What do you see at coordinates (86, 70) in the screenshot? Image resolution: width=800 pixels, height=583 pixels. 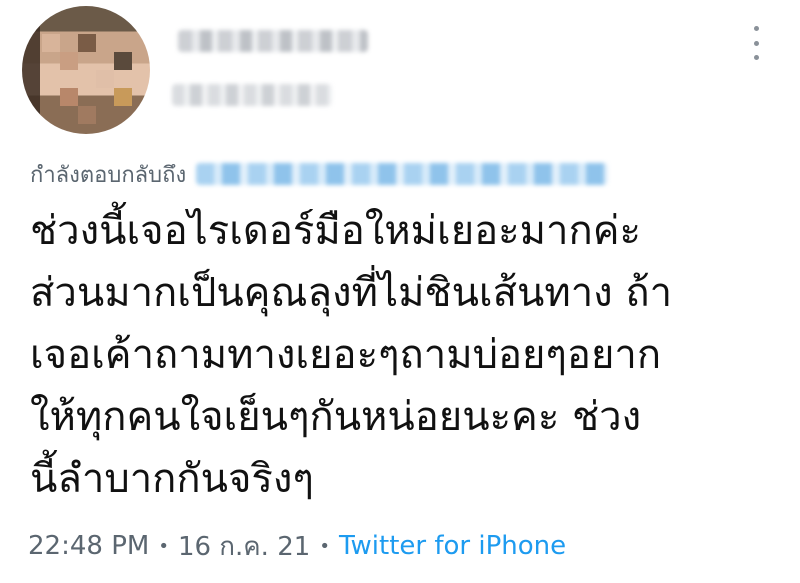 I see `user-avatar` at bounding box center [86, 70].